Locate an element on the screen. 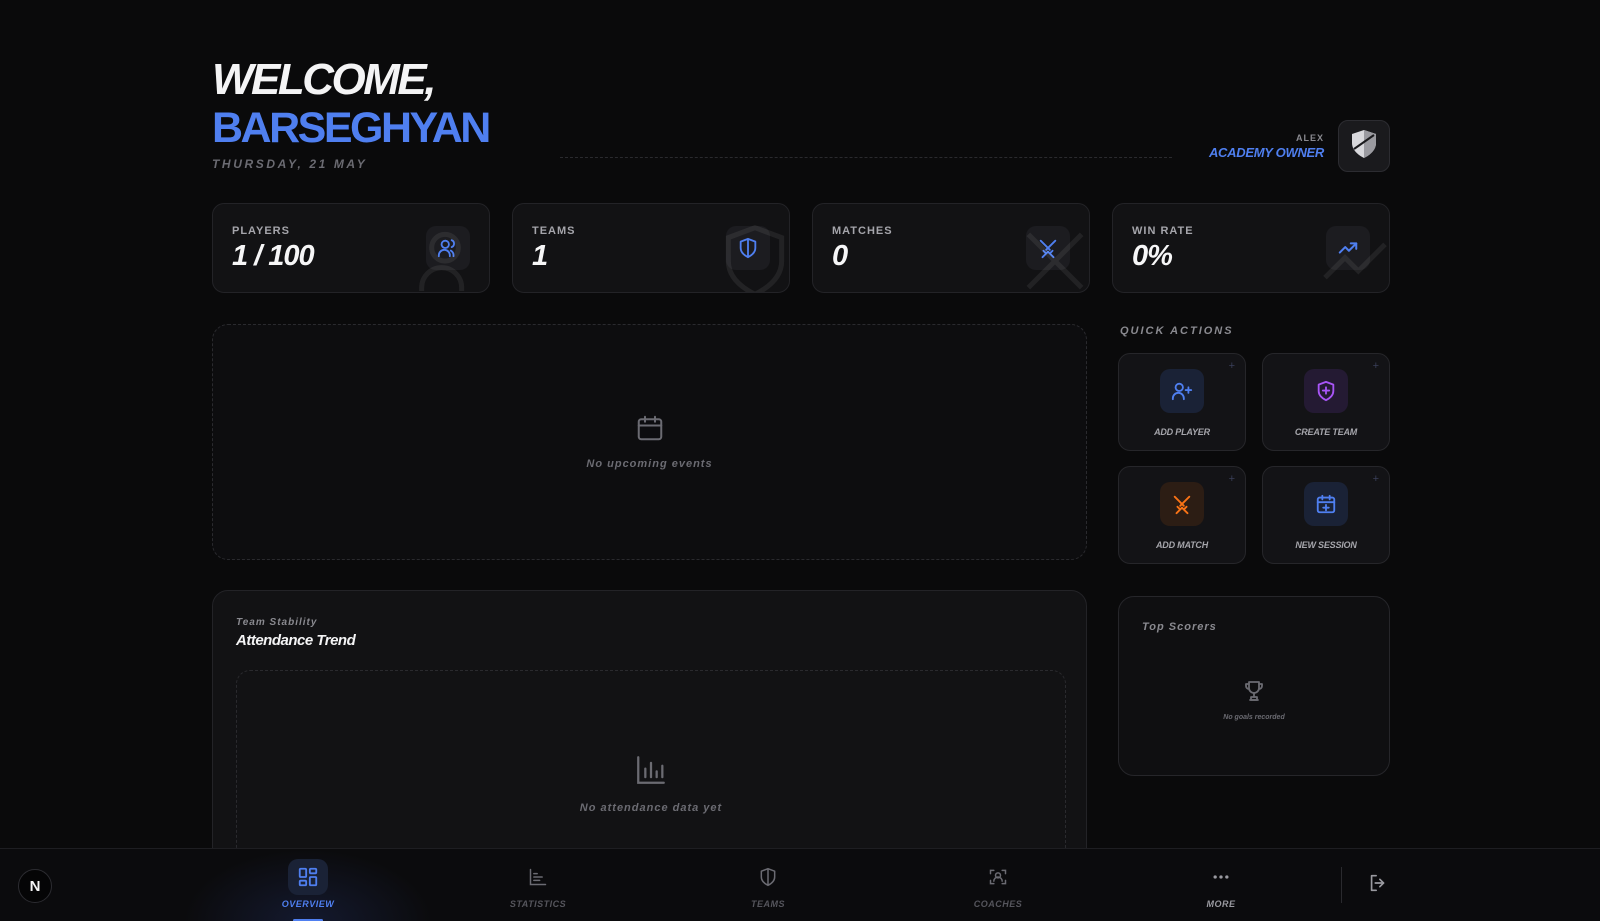  dashboard-icon is located at coordinates (308, 877).